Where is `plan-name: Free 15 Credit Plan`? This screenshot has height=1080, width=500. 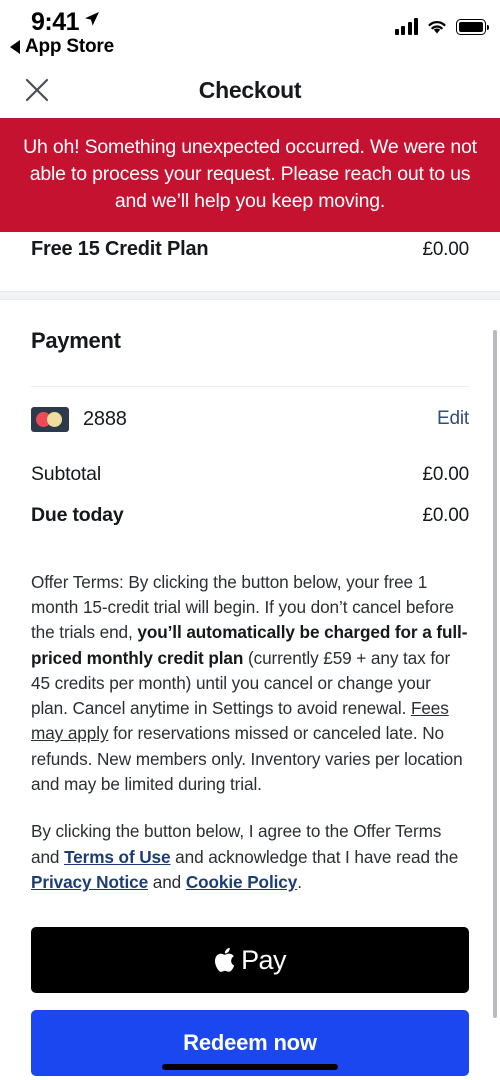
plan-name: Free 15 Credit Plan is located at coordinates (120, 248).